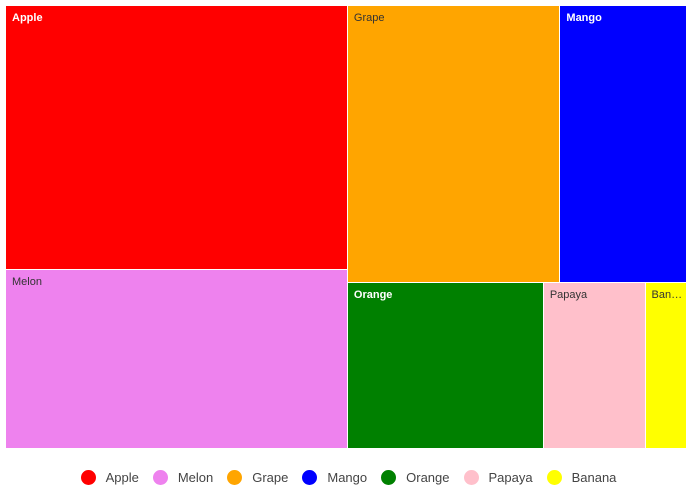 The width and height of the screenshot is (697, 490). I want to click on legend-label: Orange, so click(428, 477).